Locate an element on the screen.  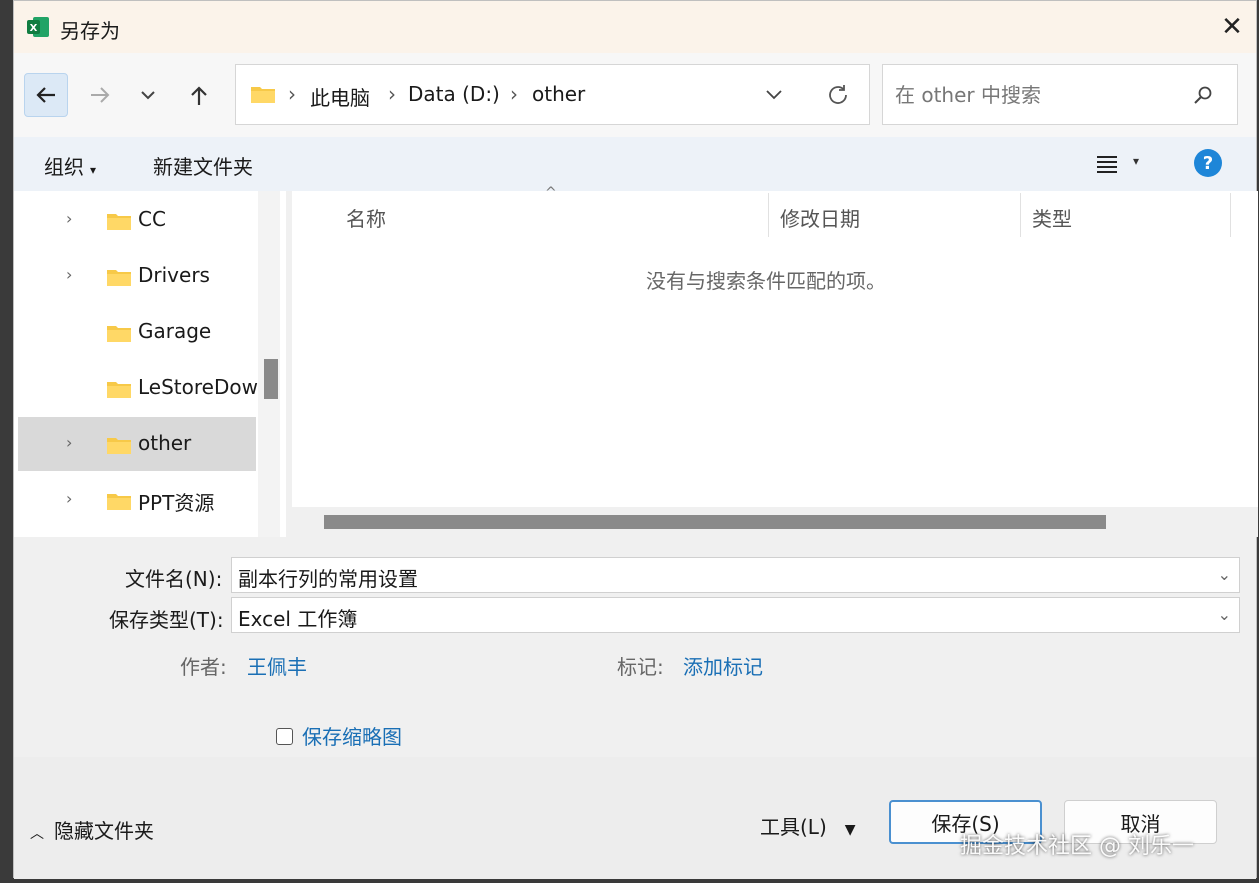
dialog-footer: ︿ 隐藏文件夹 工具(L) ▼ 保存(S) 取消 is located at coordinates (635, 818).